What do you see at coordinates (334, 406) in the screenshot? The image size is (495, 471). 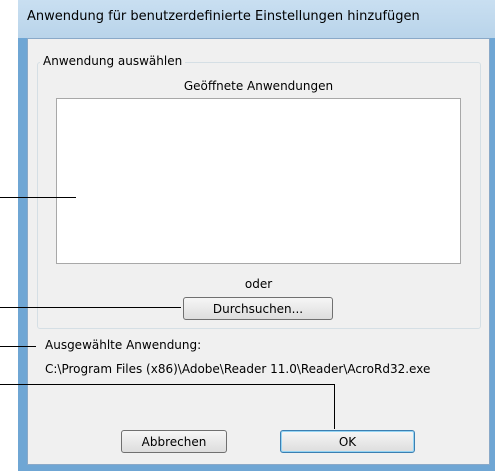 I see `callout-line-ok-vertical` at bounding box center [334, 406].